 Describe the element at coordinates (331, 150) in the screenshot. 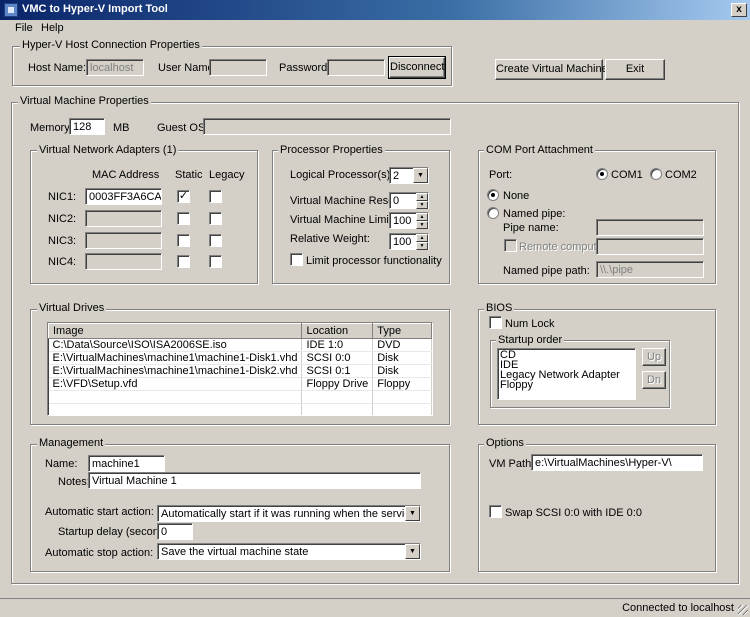

I see `processor-title: Processor Properties` at that location.